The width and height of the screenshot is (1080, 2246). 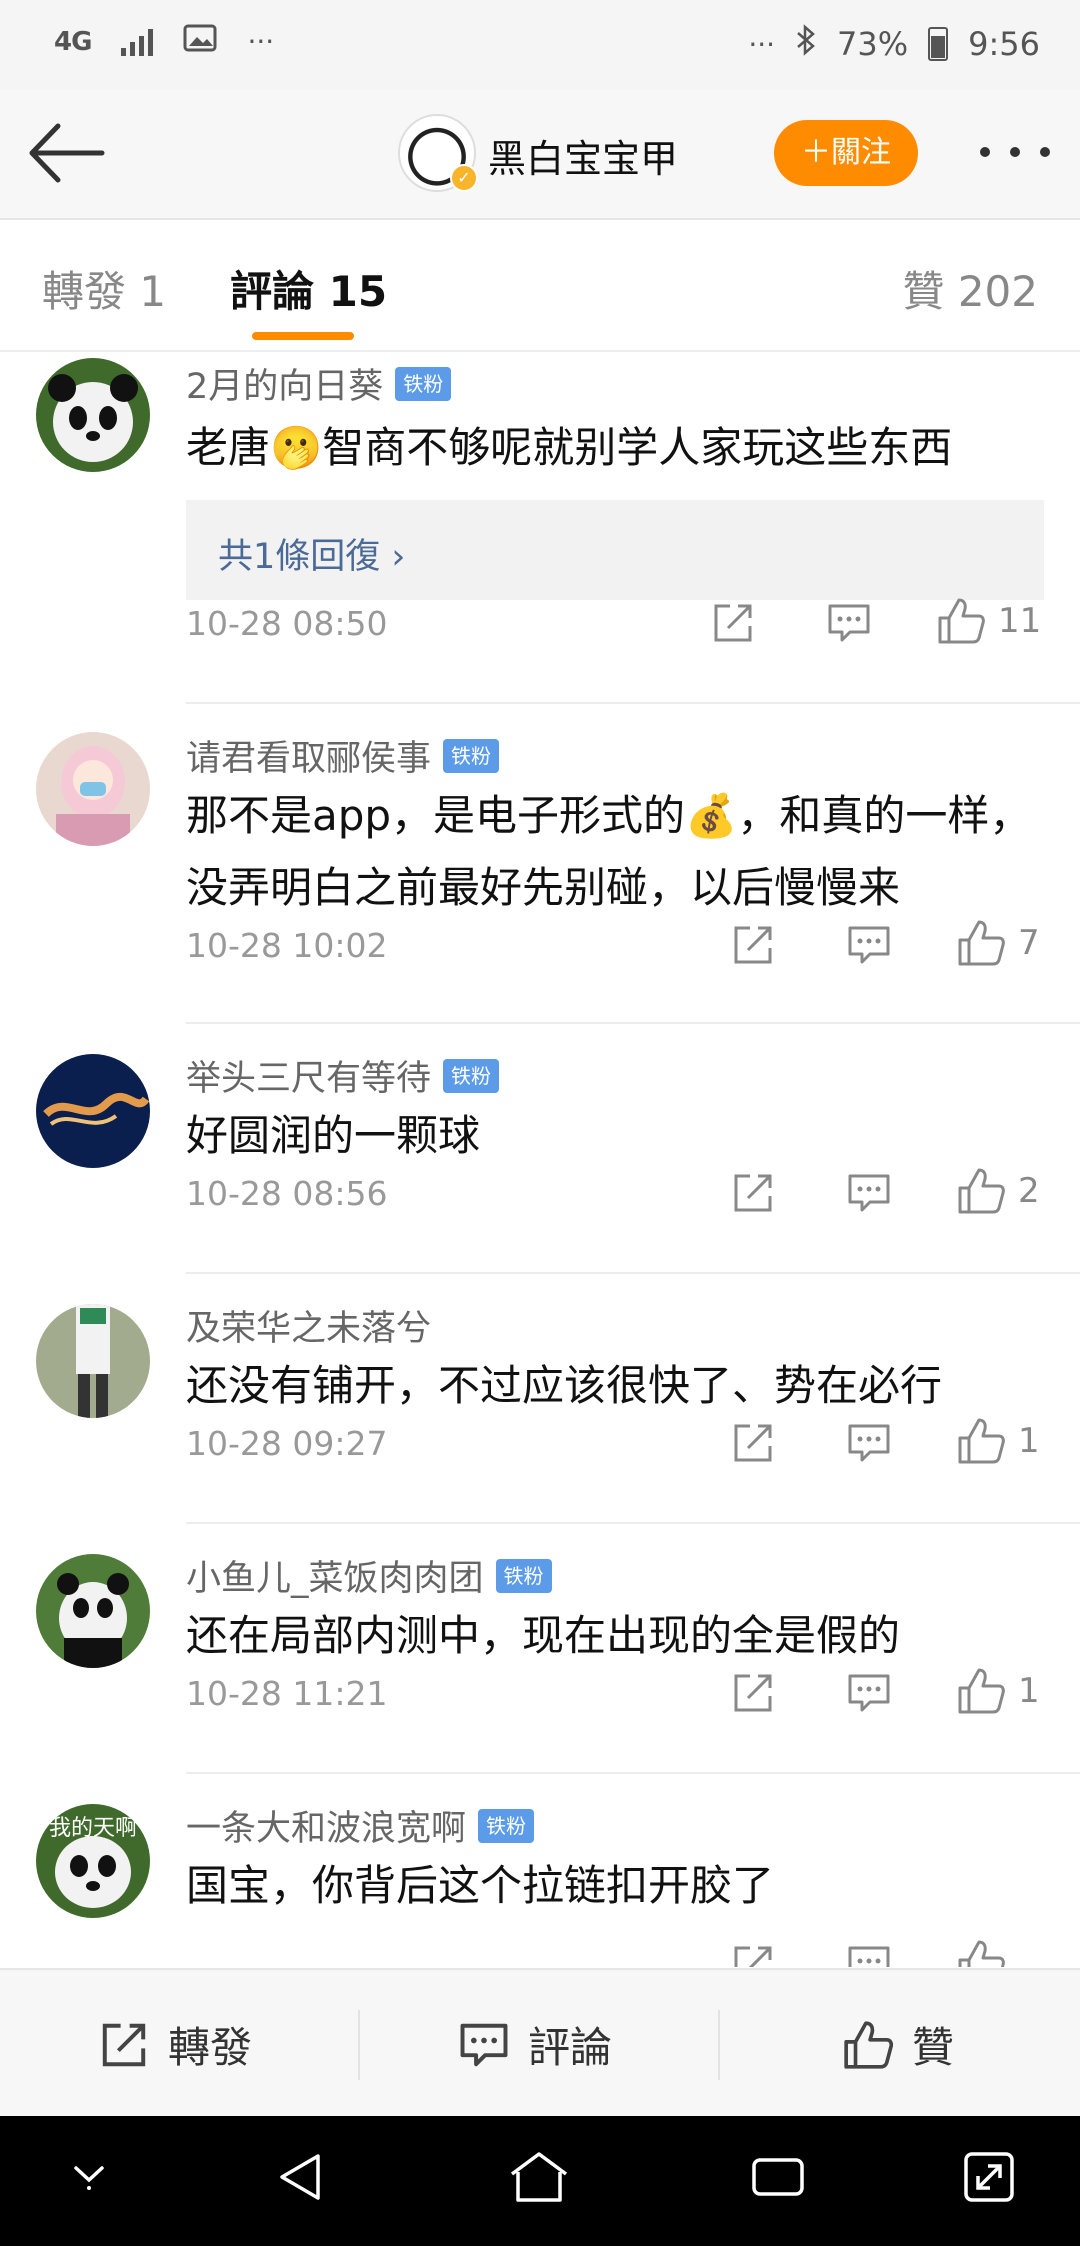 I want to click on comment-icon, so click(x=484, y=2044).